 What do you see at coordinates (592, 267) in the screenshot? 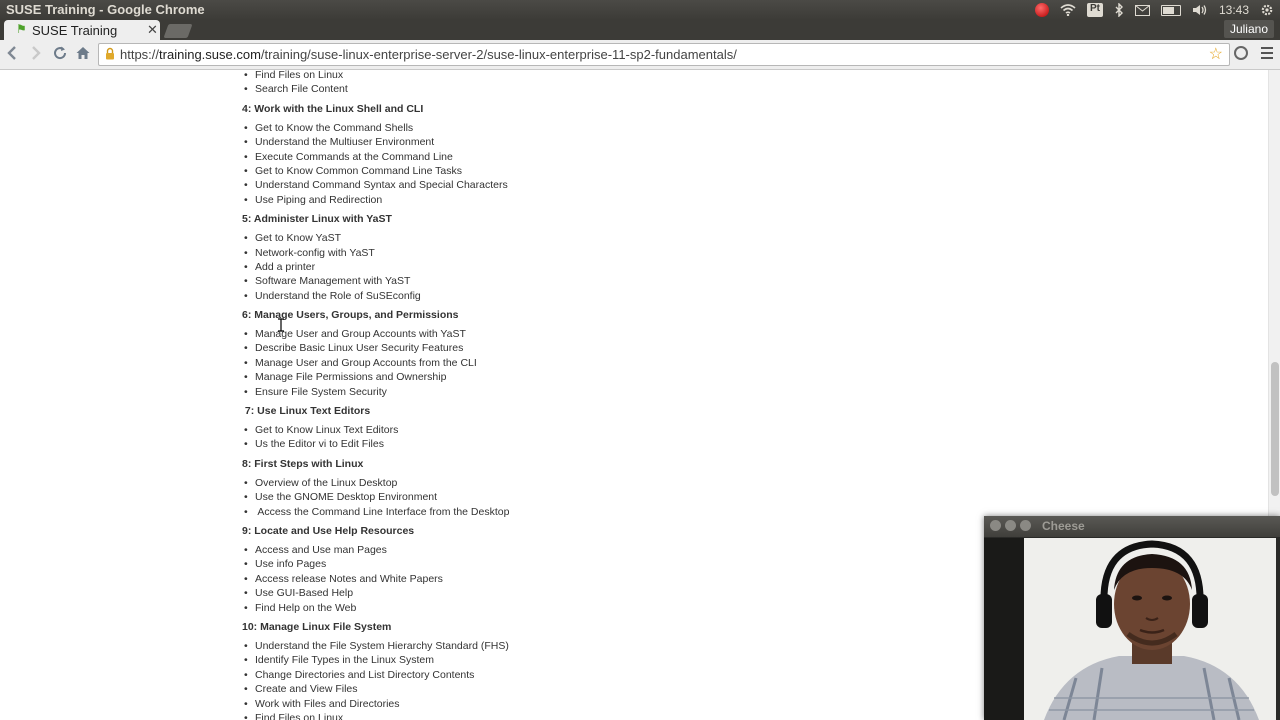
I see `list-item: Add a printer` at bounding box center [592, 267].